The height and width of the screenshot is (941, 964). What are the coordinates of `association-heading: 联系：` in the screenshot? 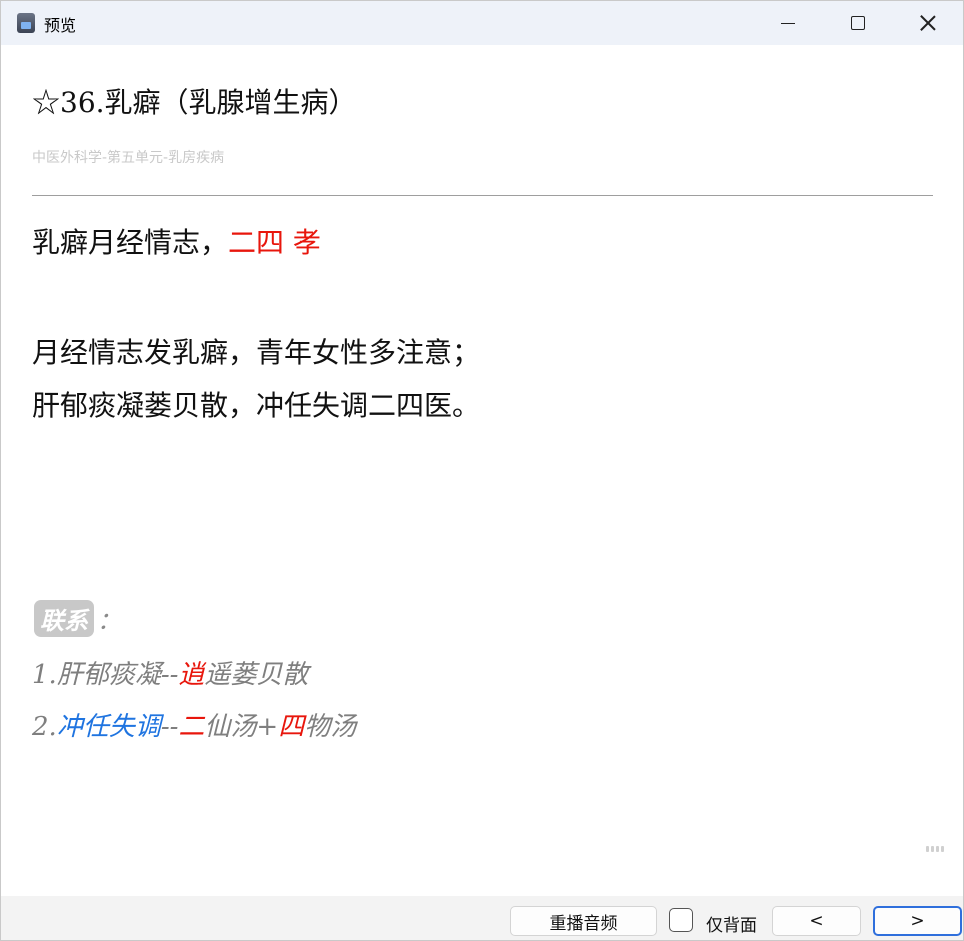 It's located at (77, 618).